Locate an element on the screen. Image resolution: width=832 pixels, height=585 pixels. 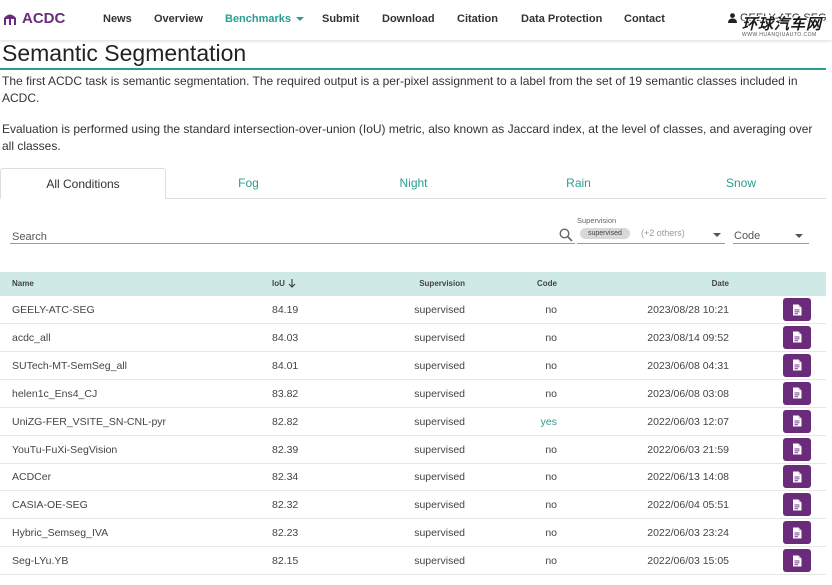
cell-name: Hybric_Semseg_IVA is located at coordinates (60, 533).